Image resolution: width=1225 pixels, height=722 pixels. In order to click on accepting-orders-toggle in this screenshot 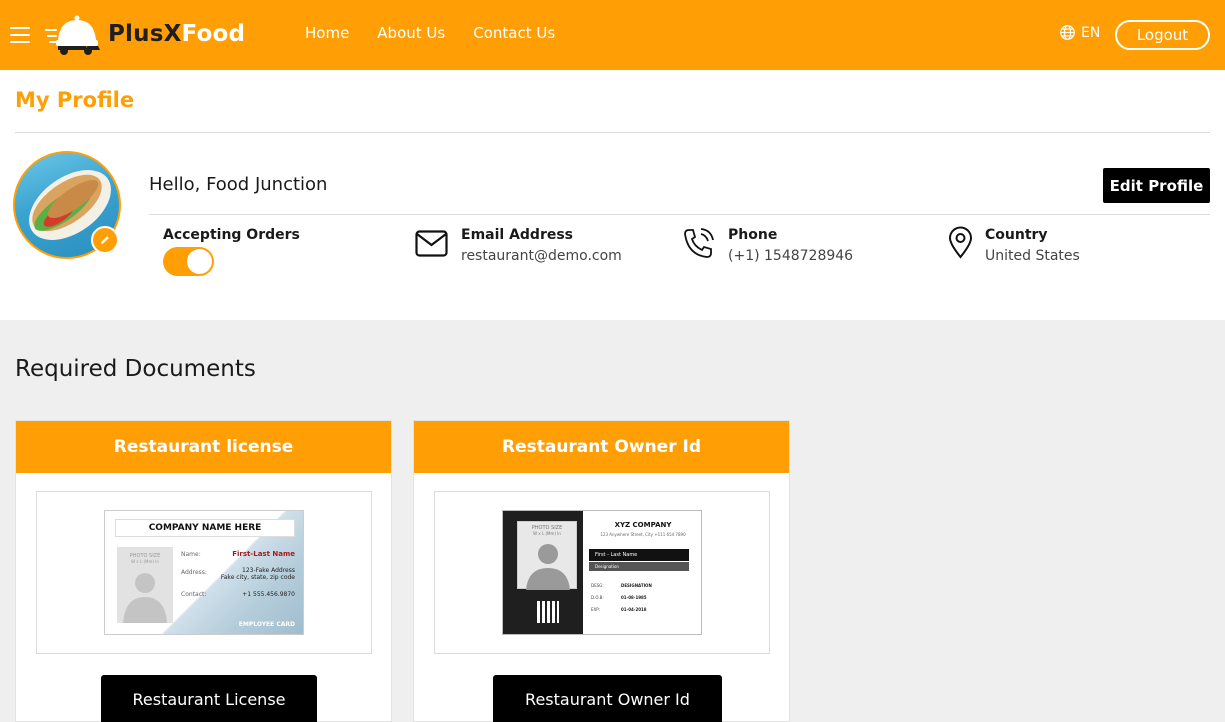, I will do `click(188, 261)`.